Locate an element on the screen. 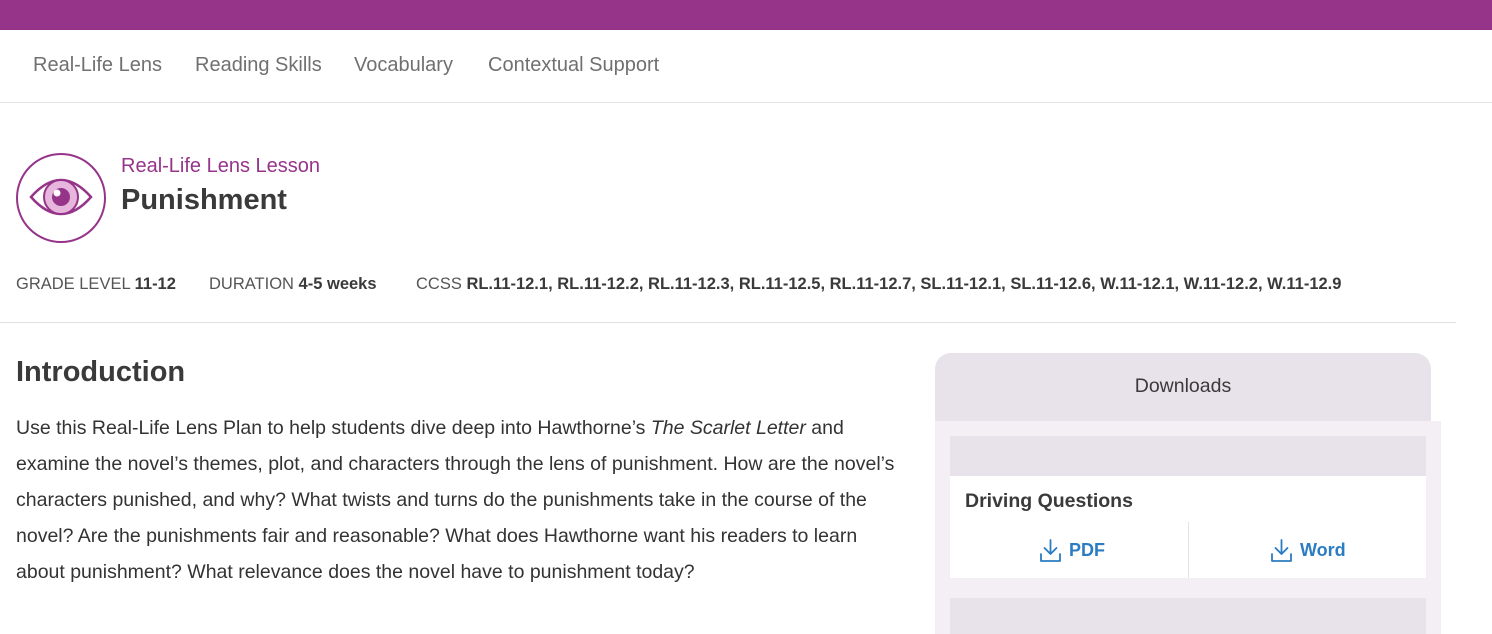 The image size is (1492, 634). duration-value: 4-5 weeks is located at coordinates (337, 284).